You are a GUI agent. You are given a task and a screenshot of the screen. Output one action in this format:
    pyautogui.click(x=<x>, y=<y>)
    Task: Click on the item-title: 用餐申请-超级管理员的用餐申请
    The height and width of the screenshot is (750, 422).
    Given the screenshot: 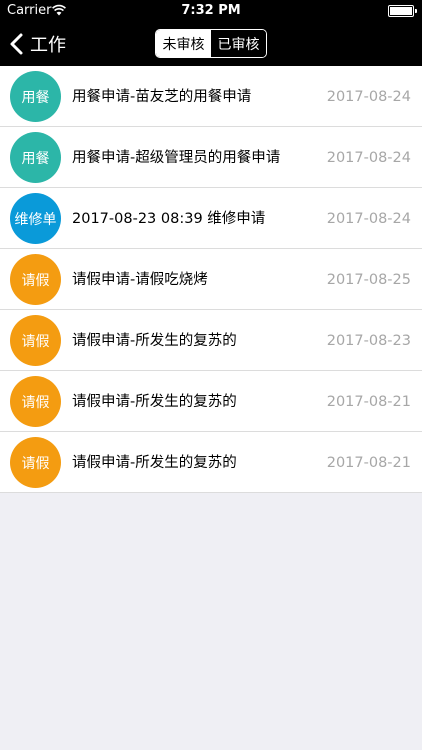 What is the action you would take?
    pyautogui.click(x=176, y=157)
    